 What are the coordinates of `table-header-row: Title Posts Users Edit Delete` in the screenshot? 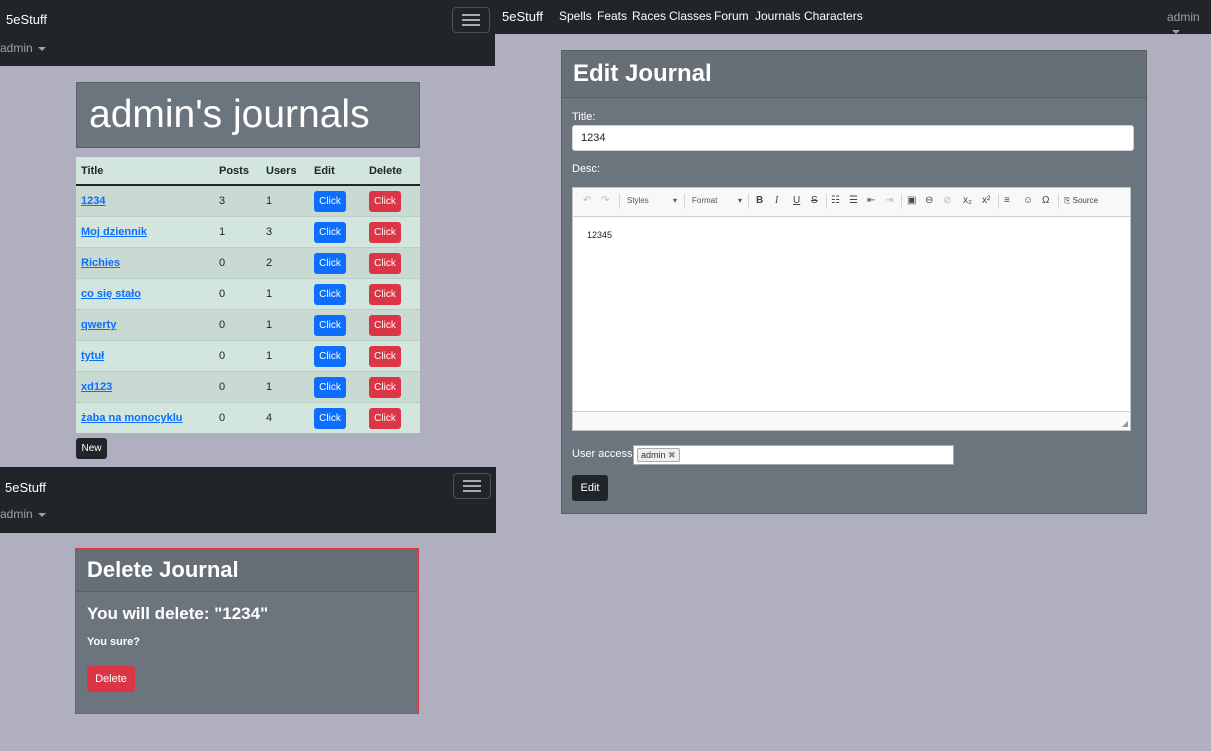 It's located at (248, 171).